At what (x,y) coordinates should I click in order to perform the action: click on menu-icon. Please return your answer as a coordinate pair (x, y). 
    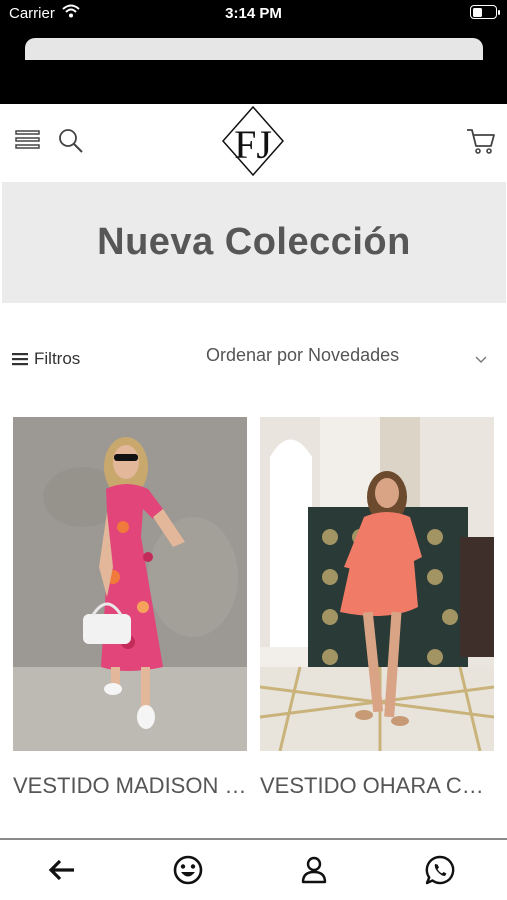
    Looking at the image, I should click on (28, 140).